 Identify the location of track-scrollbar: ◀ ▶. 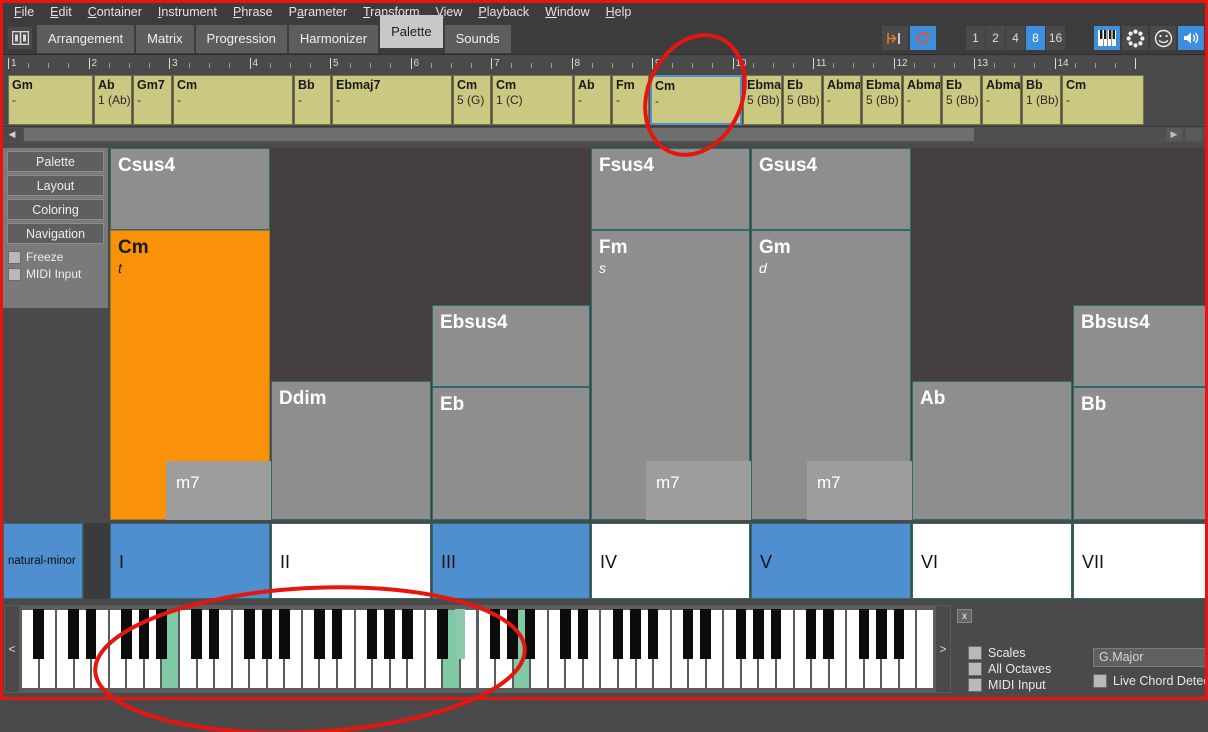
(604, 134).